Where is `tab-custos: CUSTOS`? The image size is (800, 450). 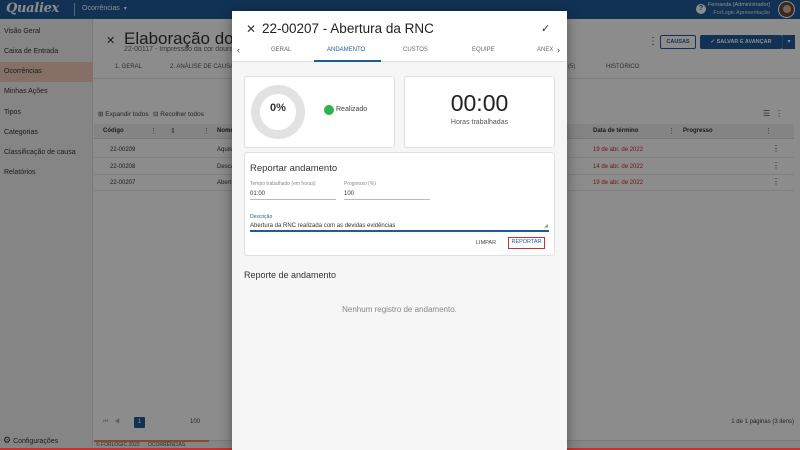 tab-custos: CUSTOS is located at coordinates (415, 50).